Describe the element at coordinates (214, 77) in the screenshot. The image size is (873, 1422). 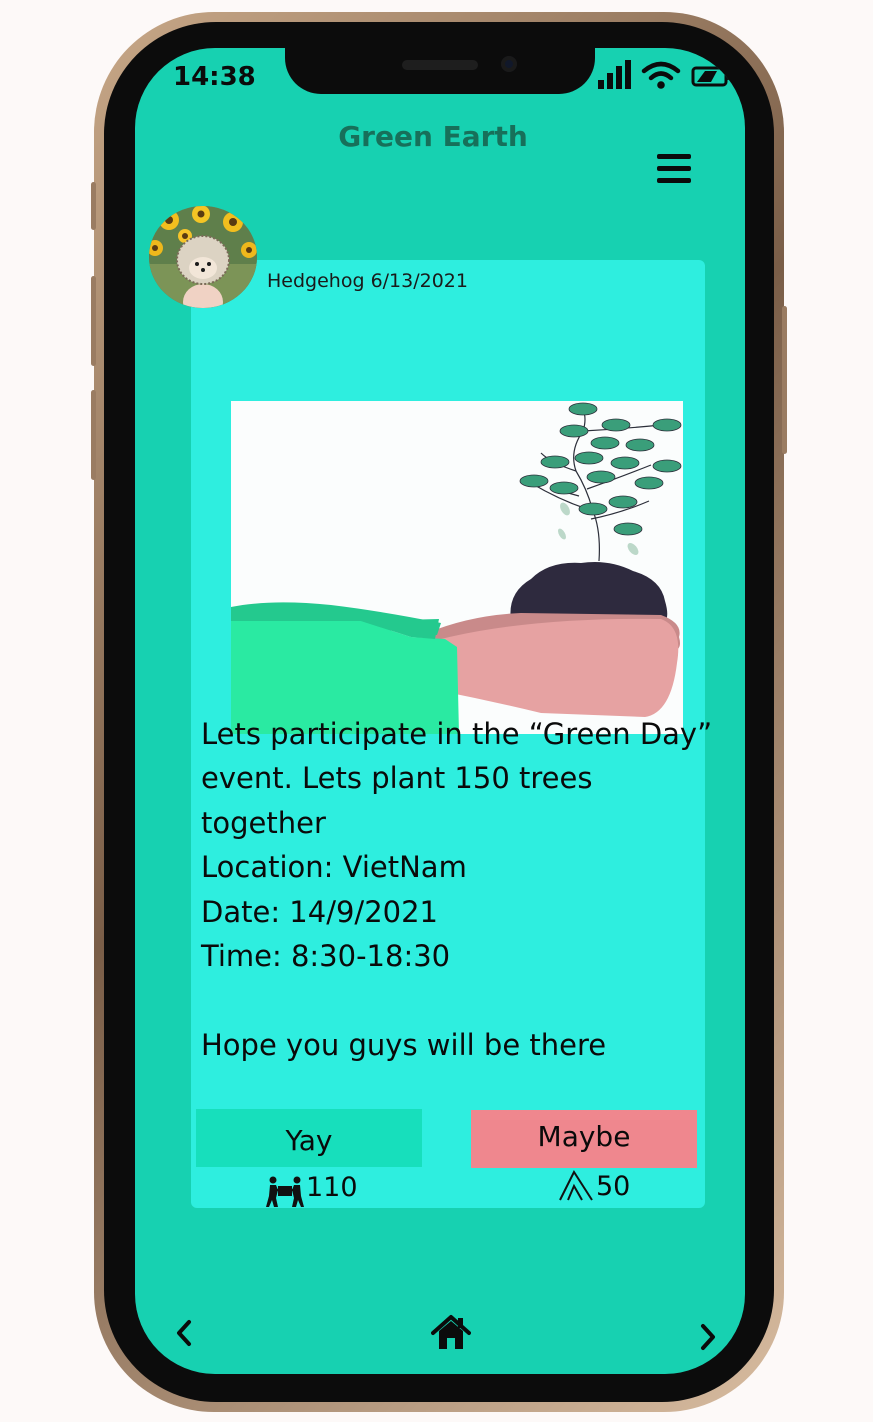
I see `status-time: 14:38` at that location.